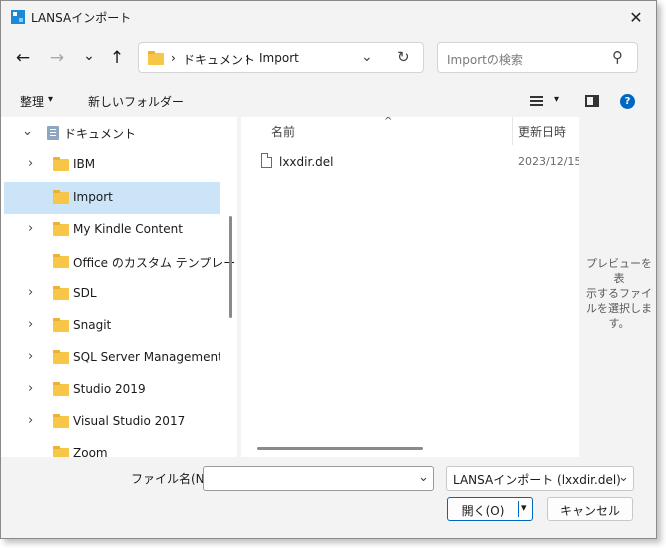 Image resolution: width=666 pixels, height=548 pixels. I want to click on open-button: 開く(O) ▾, so click(490, 509).